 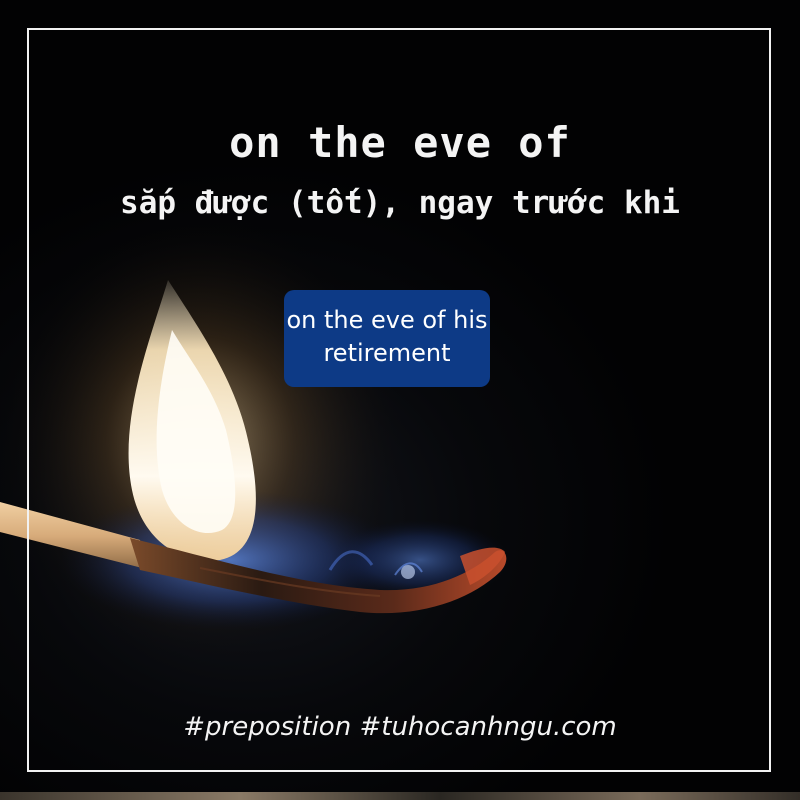 I want to click on phrase-meaning: sắp được (tốt), ngay trước khi, so click(x=400, y=203).